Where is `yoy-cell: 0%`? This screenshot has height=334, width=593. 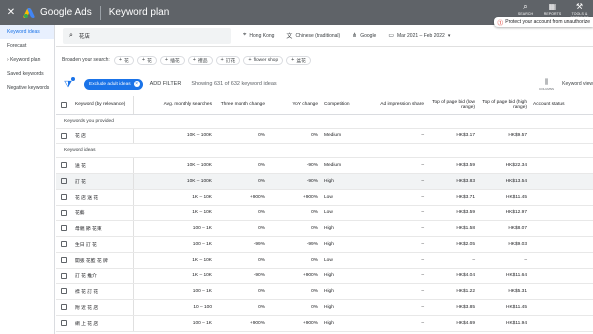 yoy-cell: 0% is located at coordinates (294, 291).